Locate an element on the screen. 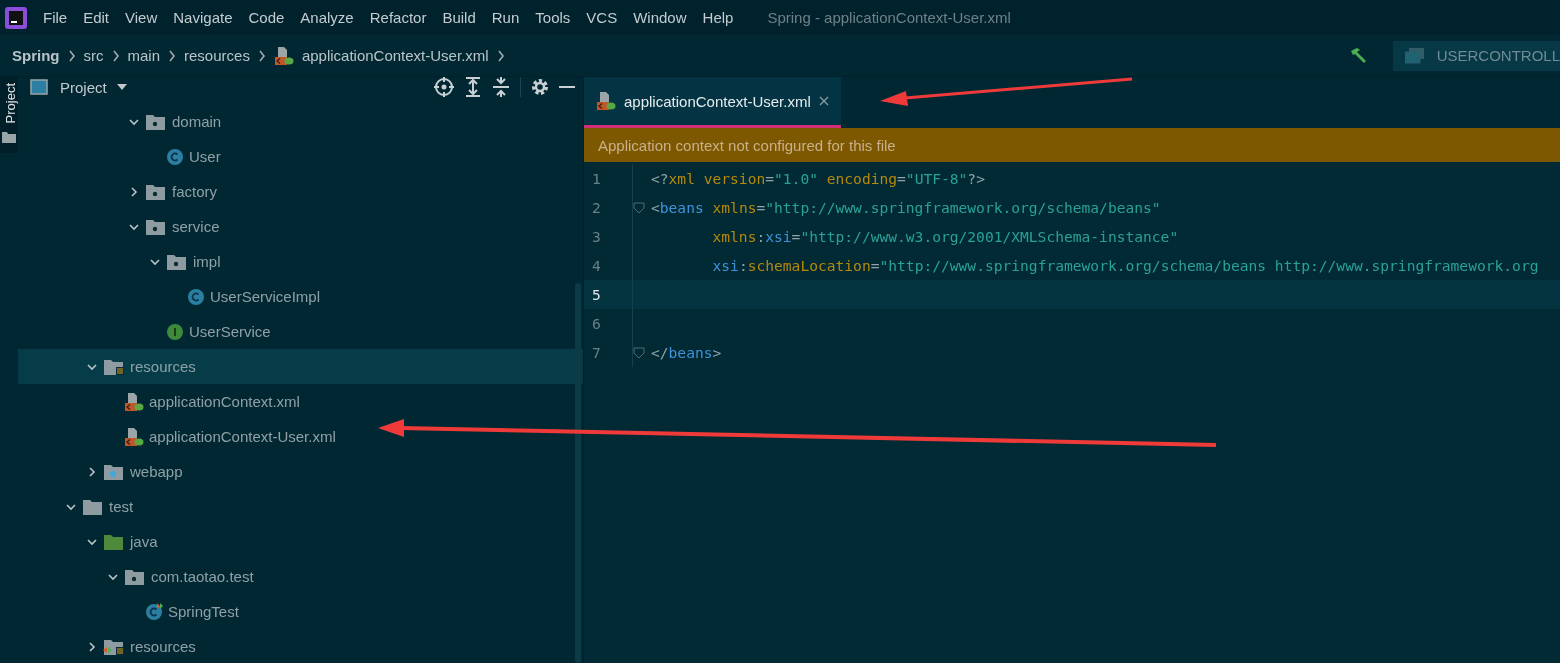  tree-item: java is located at coordinates (300, 541).